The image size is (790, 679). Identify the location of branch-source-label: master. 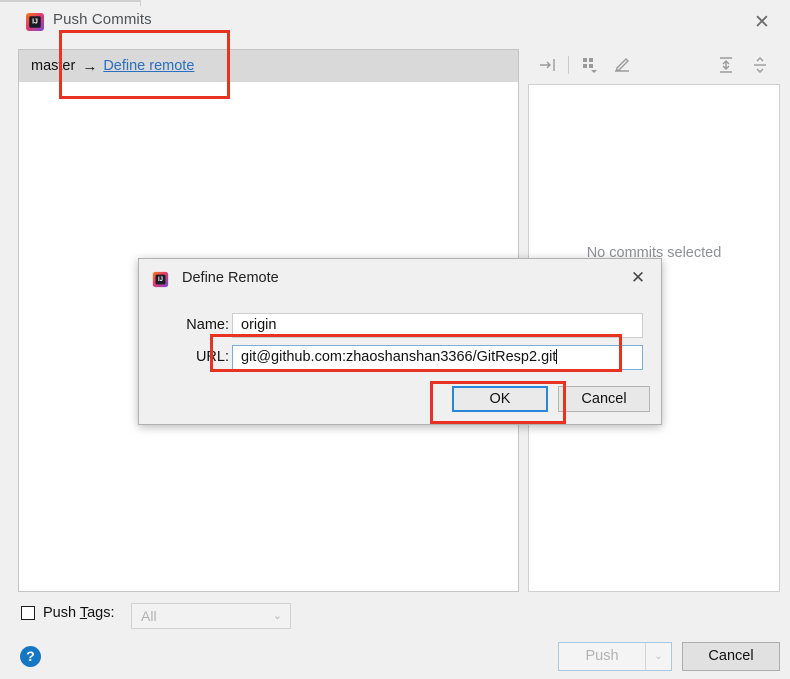
(53, 66).